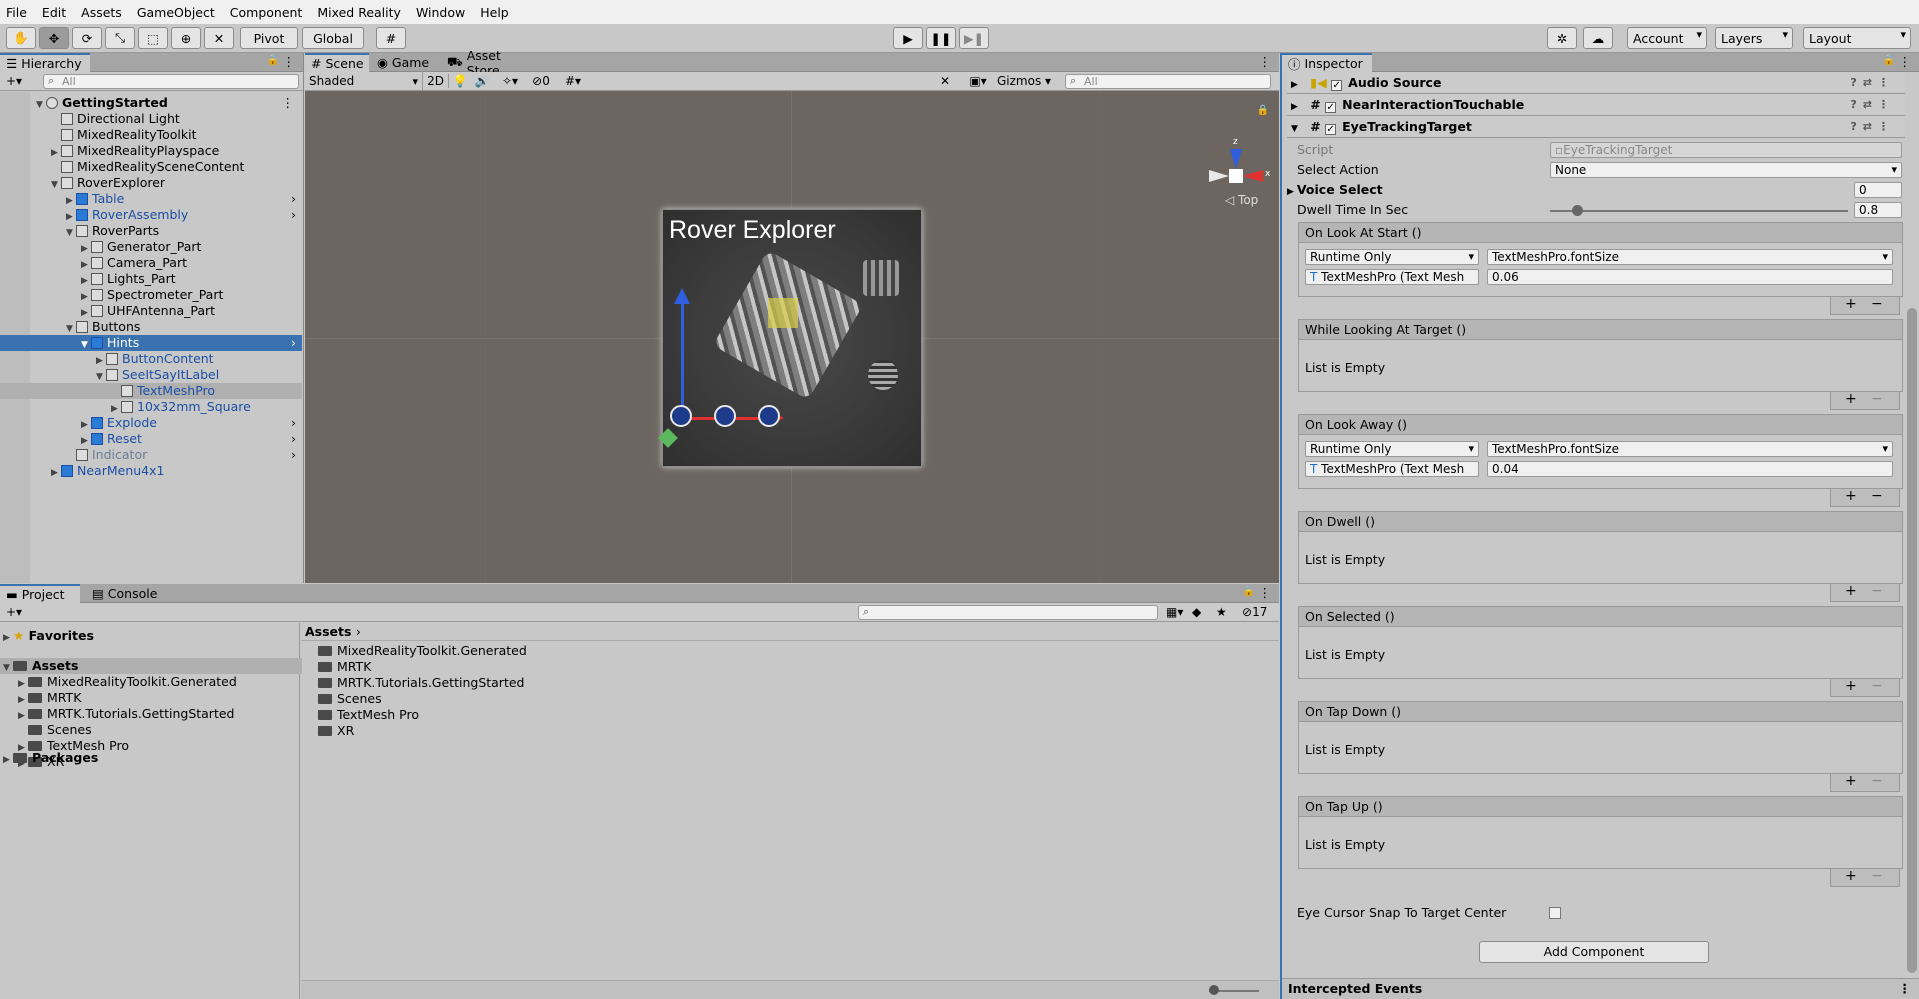  Describe the element at coordinates (1196, 612) in the screenshot. I see `filter-label-icon: ◆` at that location.